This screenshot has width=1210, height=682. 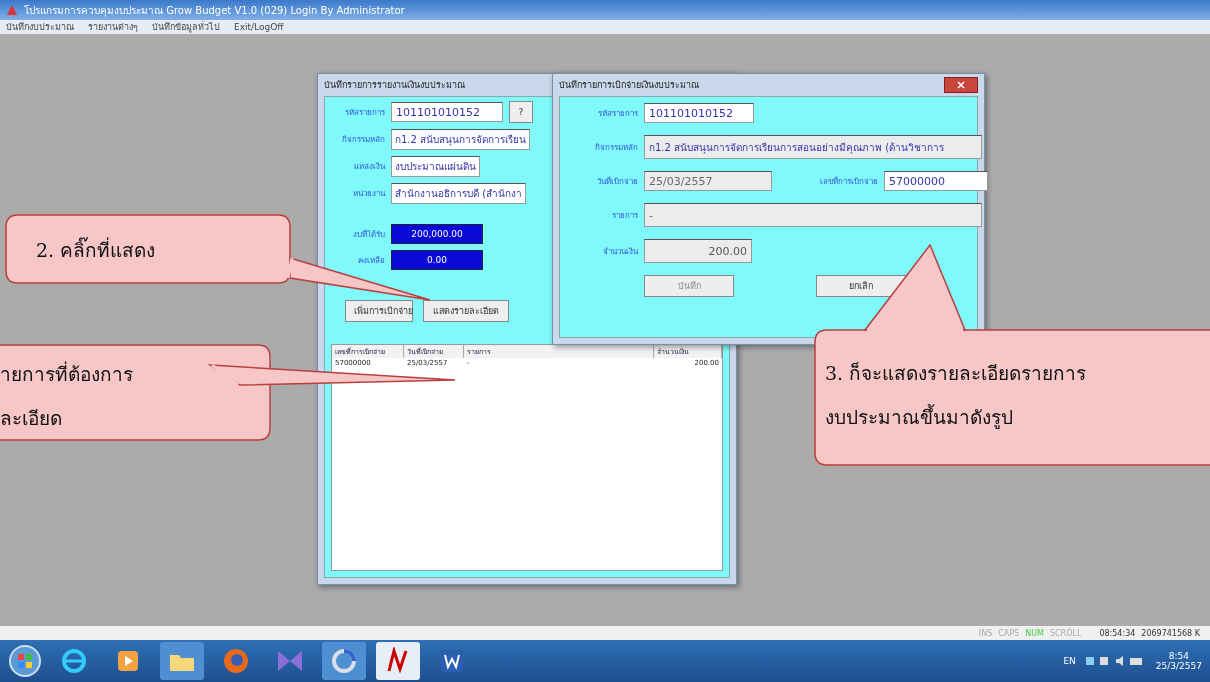 I want to click on total-value: 0.00, so click(x=437, y=260).